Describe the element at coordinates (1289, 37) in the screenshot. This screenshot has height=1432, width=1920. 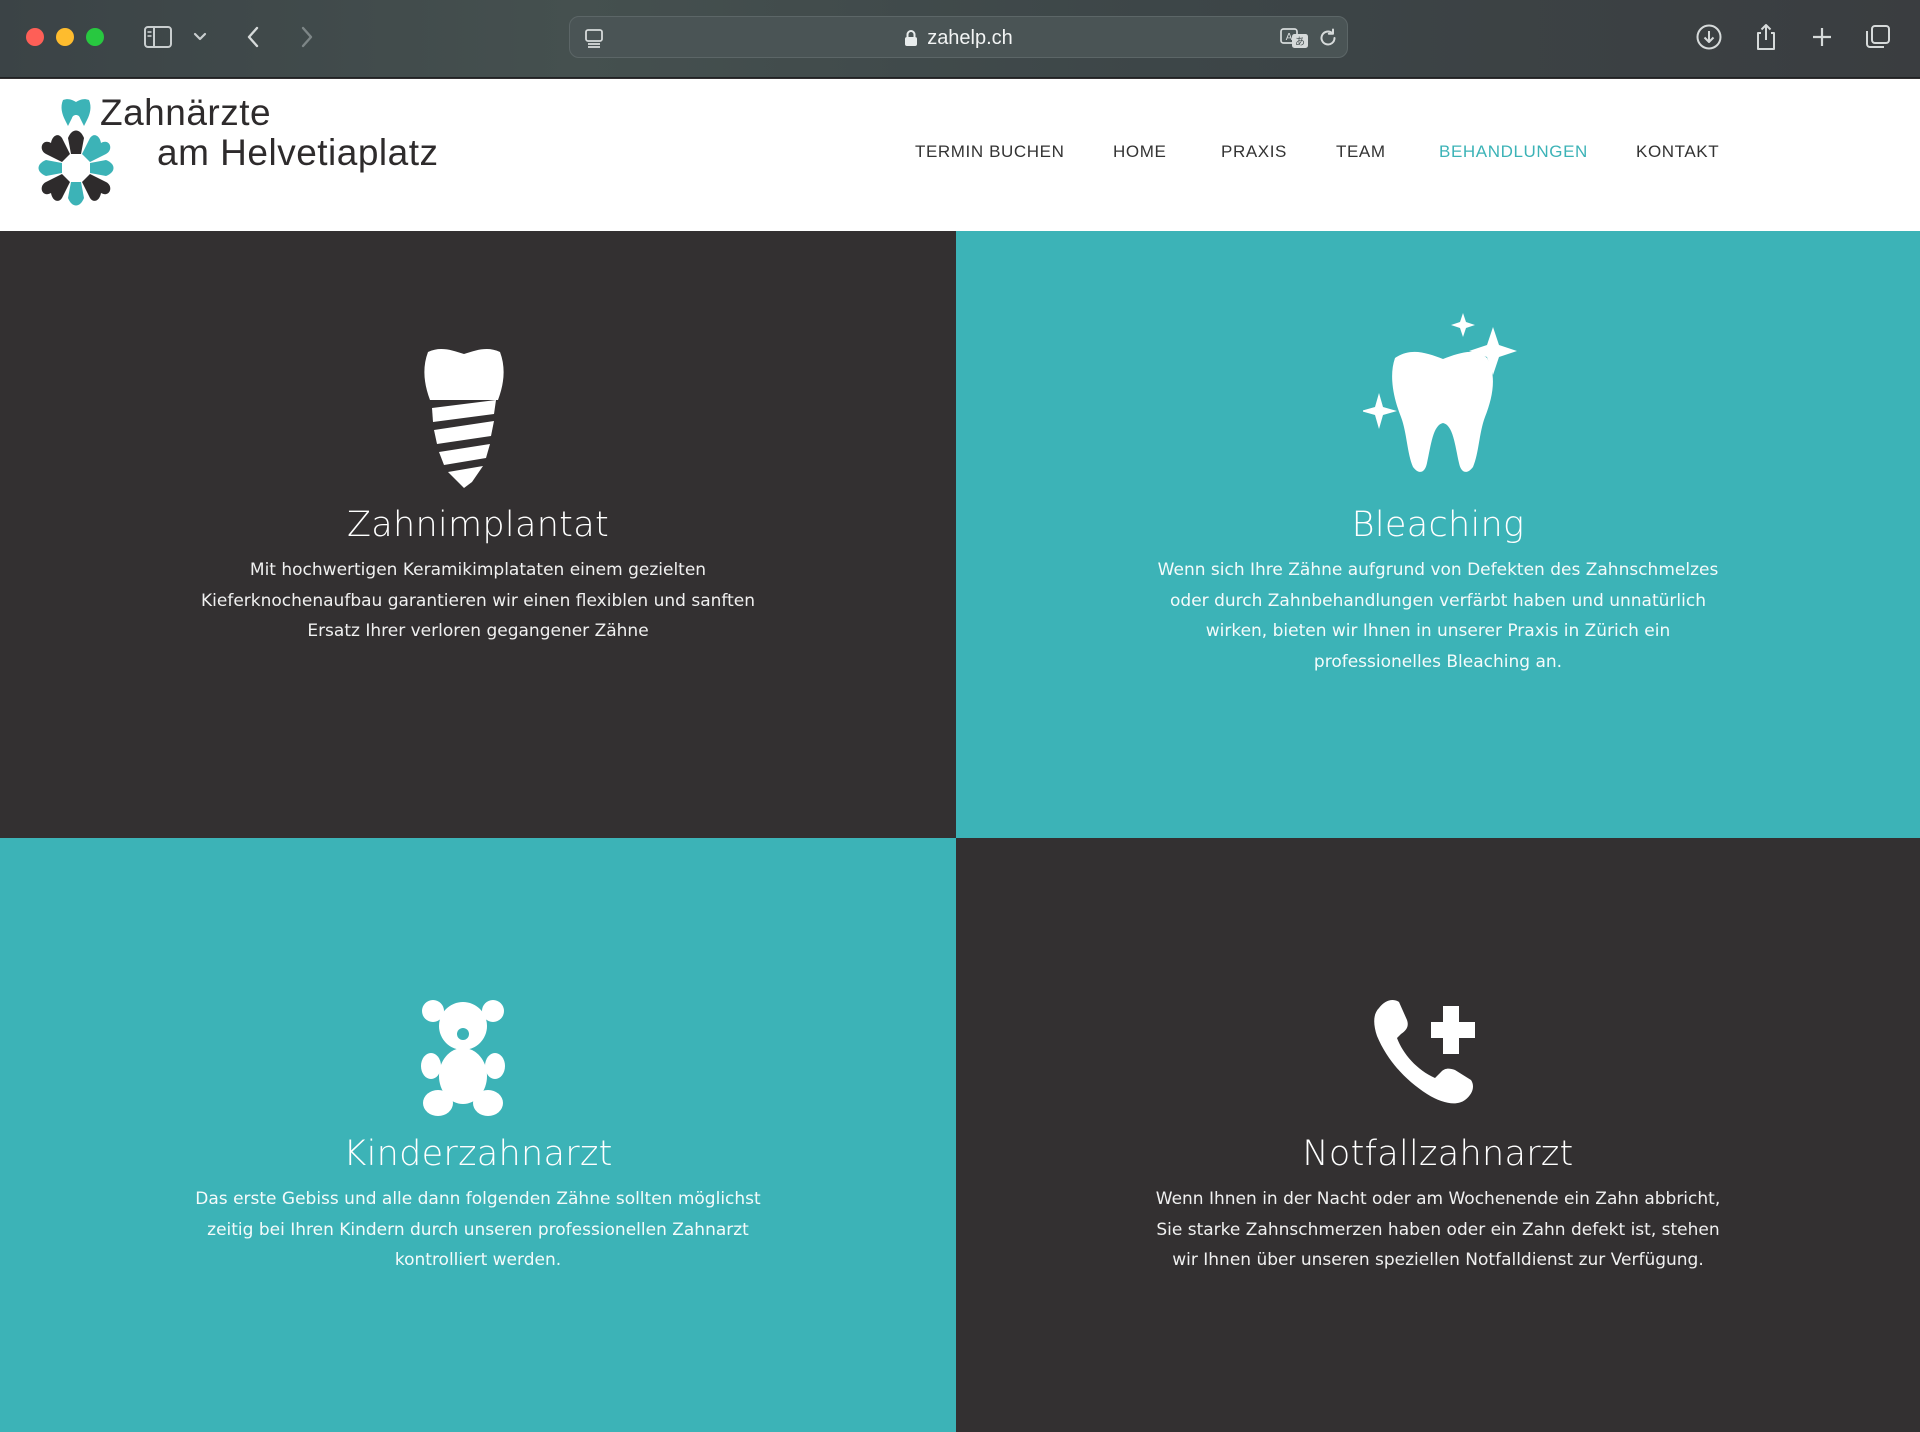
I see `svg-text: A` at that location.